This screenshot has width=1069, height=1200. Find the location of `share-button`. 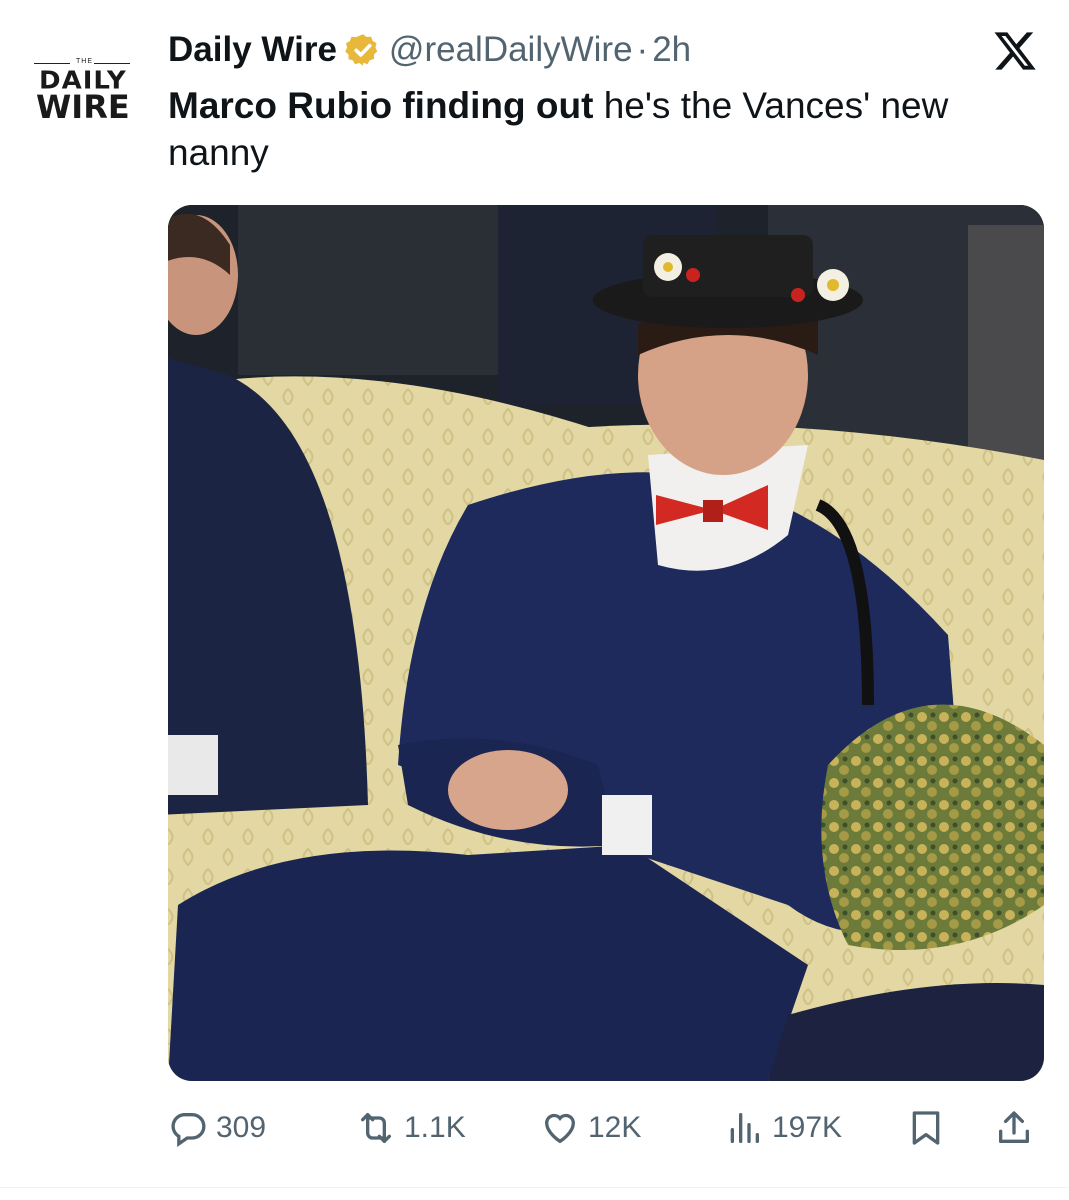

share-button is located at coordinates (1018, 1128).